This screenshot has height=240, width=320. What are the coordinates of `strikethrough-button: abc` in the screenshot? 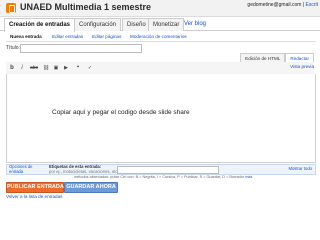 It's located at (34, 68).